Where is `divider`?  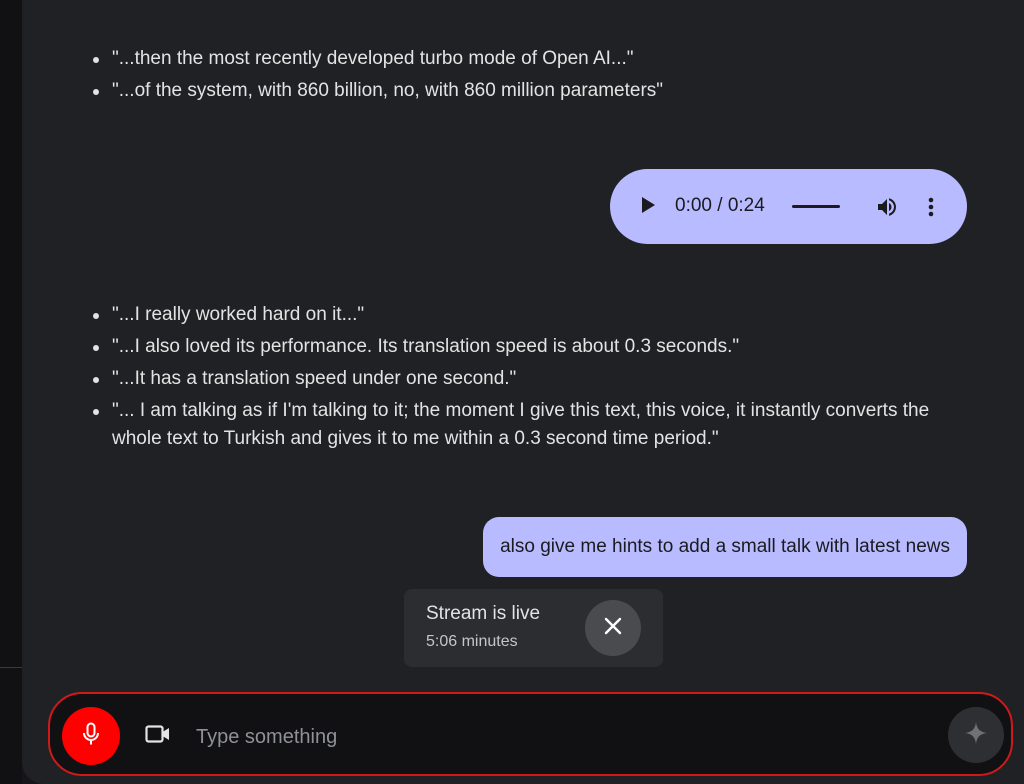 divider is located at coordinates (11, 667).